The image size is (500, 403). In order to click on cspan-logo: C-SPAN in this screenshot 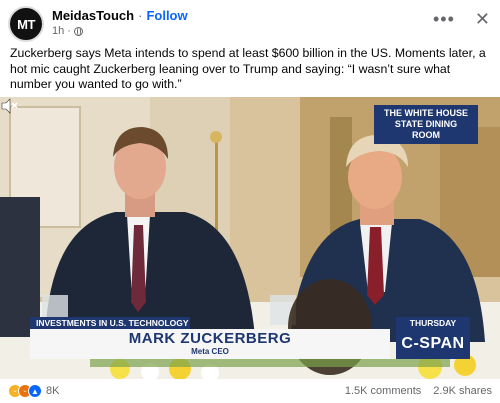, I will do `click(433, 344)`.